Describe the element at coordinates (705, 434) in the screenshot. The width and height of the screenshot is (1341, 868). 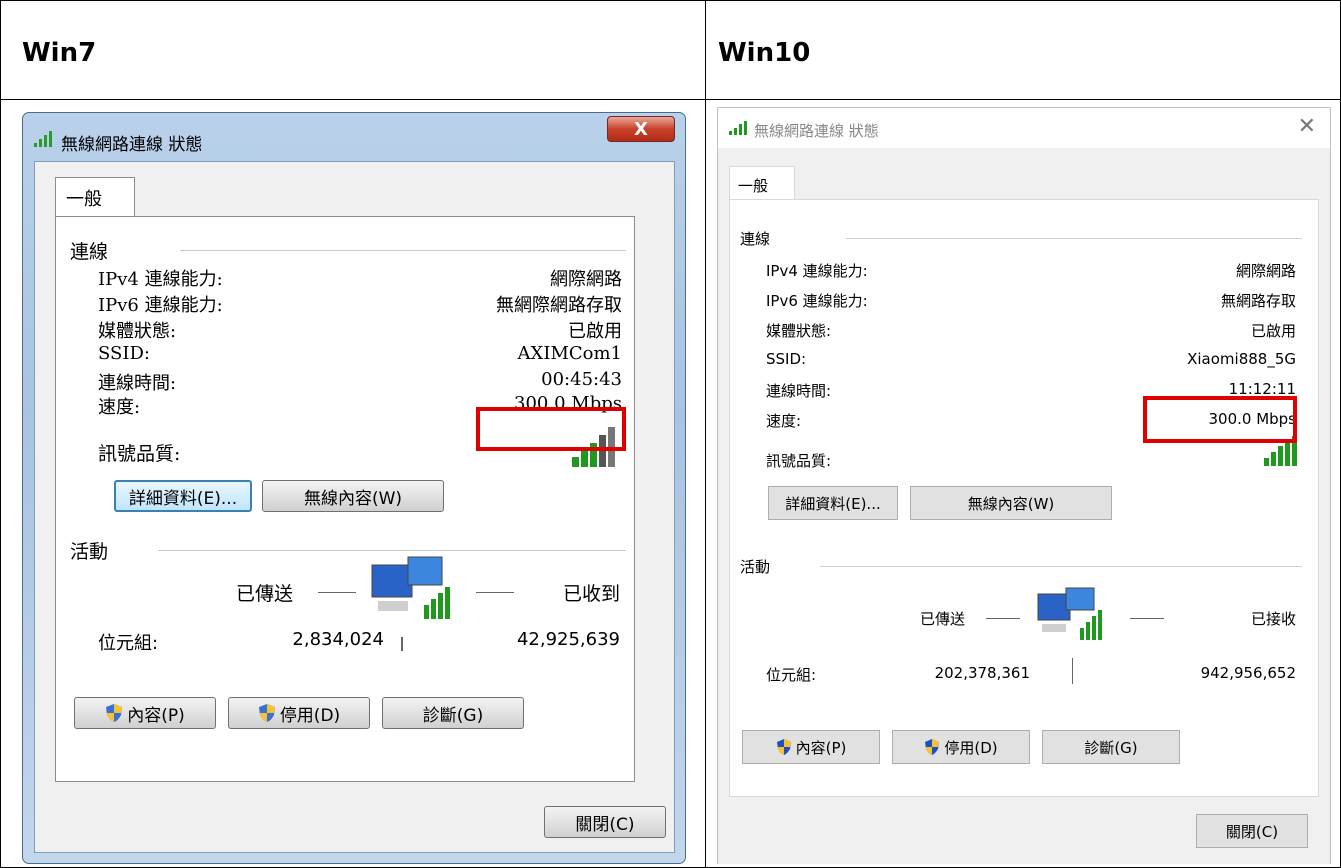
I see `column-divider` at that location.